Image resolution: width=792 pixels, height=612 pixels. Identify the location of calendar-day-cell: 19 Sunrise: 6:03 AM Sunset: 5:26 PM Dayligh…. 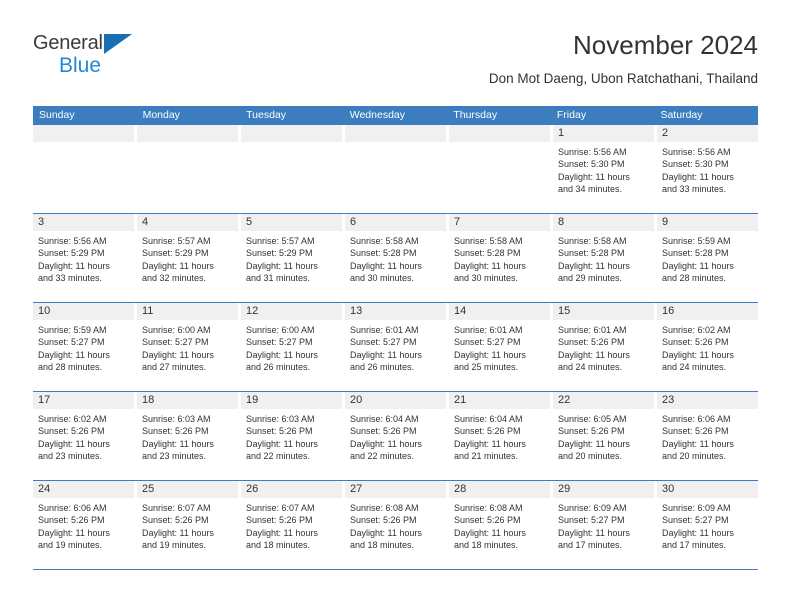
(293, 436).